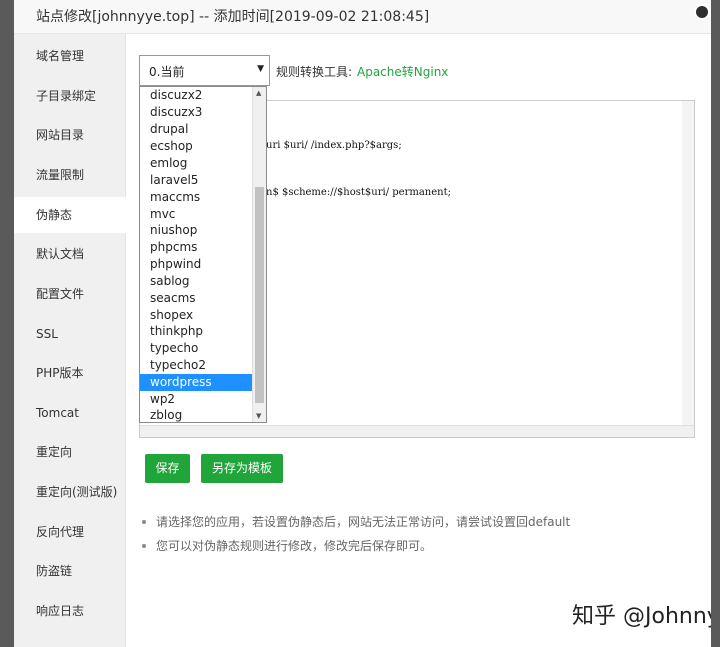 The width and height of the screenshot is (720, 647). What do you see at coordinates (69, 254) in the screenshot?
I see `sidebar-item-default-doc: 默认文档` at bounding box center [69, 254].